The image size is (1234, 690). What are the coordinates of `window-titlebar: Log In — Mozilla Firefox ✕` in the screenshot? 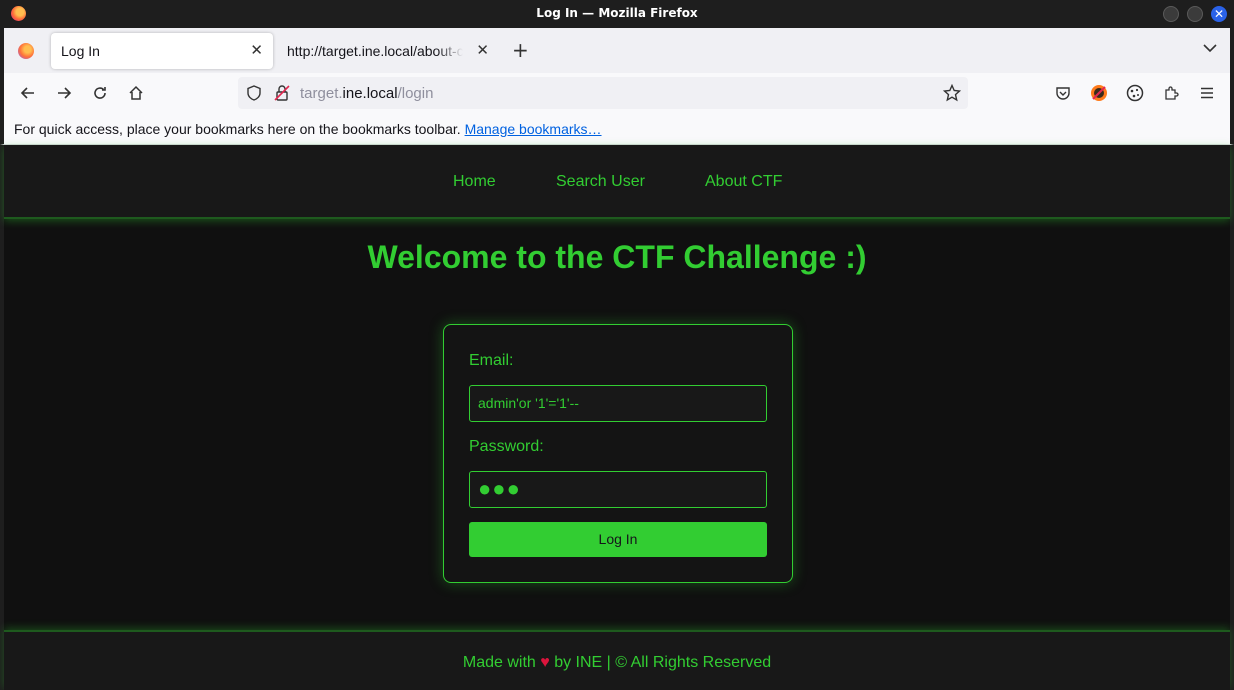 It's located at (617, 14).